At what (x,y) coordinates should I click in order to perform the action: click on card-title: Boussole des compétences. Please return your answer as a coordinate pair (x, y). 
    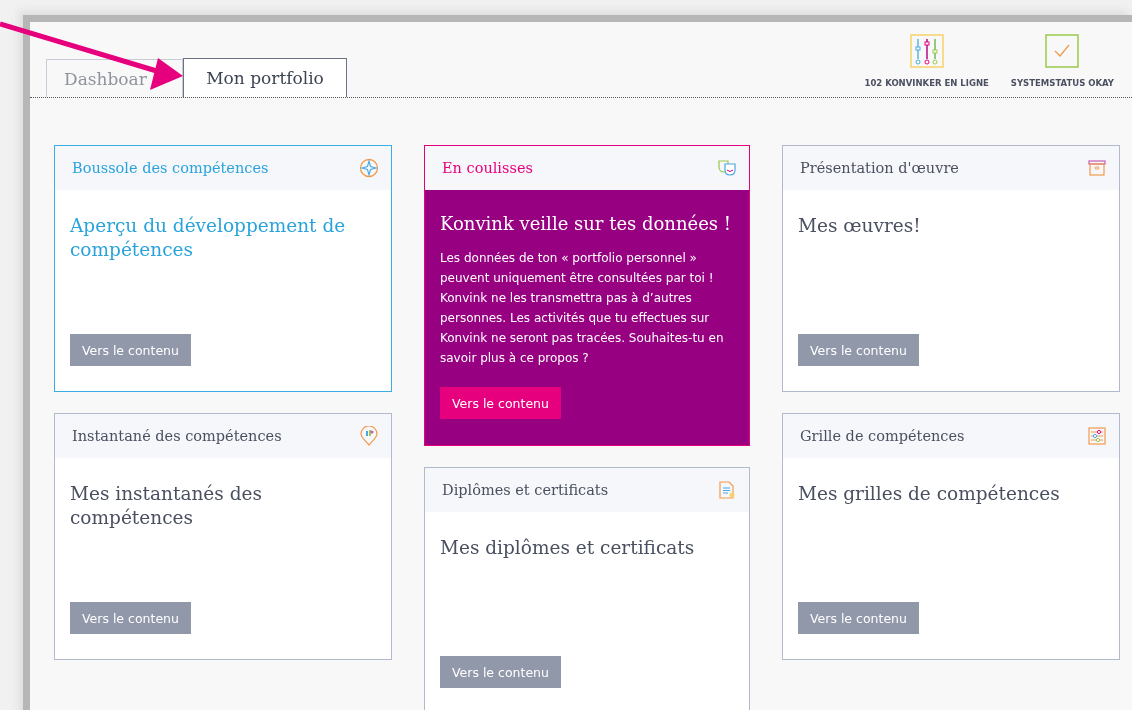
    Looking at the image, I should click on (170, 168).